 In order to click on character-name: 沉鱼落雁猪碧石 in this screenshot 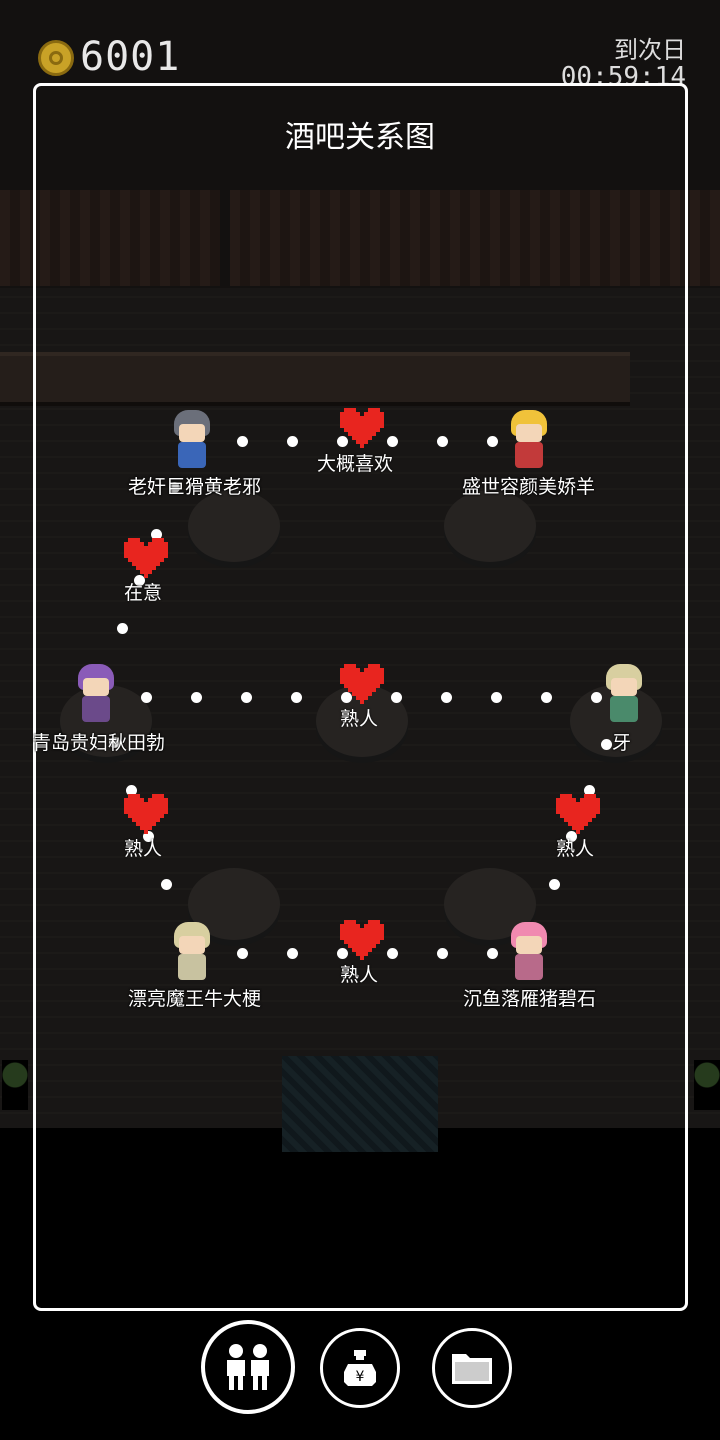, I will do `click(530, 999)`.